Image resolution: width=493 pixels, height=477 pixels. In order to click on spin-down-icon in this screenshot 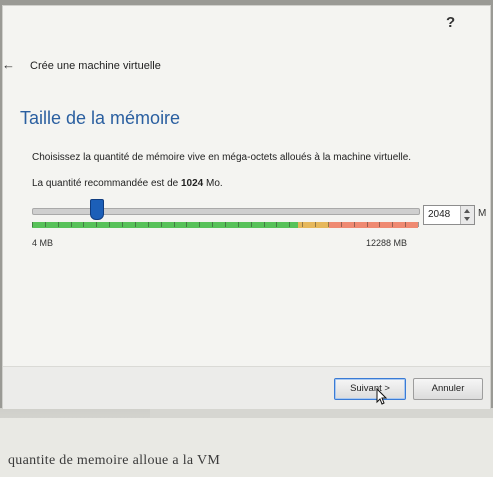, I will do `click(467, 219)`.